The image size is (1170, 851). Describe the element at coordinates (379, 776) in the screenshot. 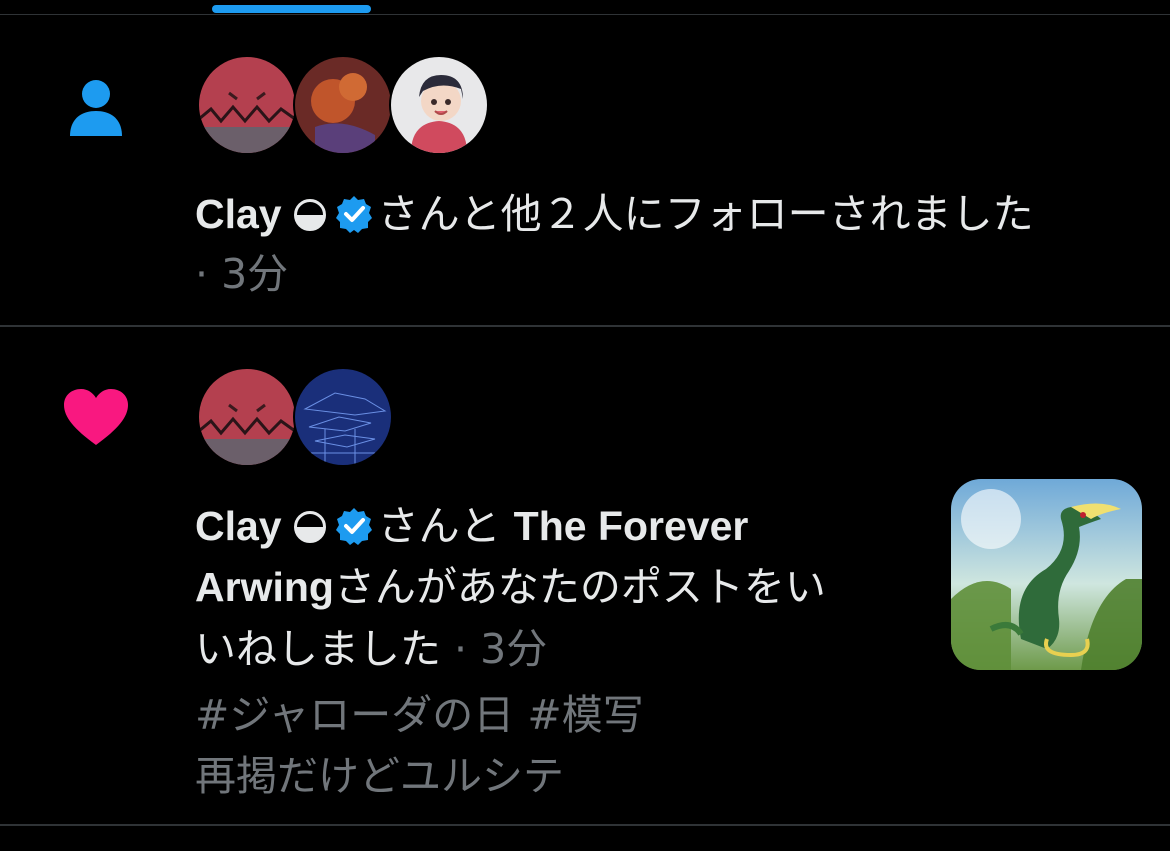

I see `post-text: 再掲だけどユルシテ` at that location.